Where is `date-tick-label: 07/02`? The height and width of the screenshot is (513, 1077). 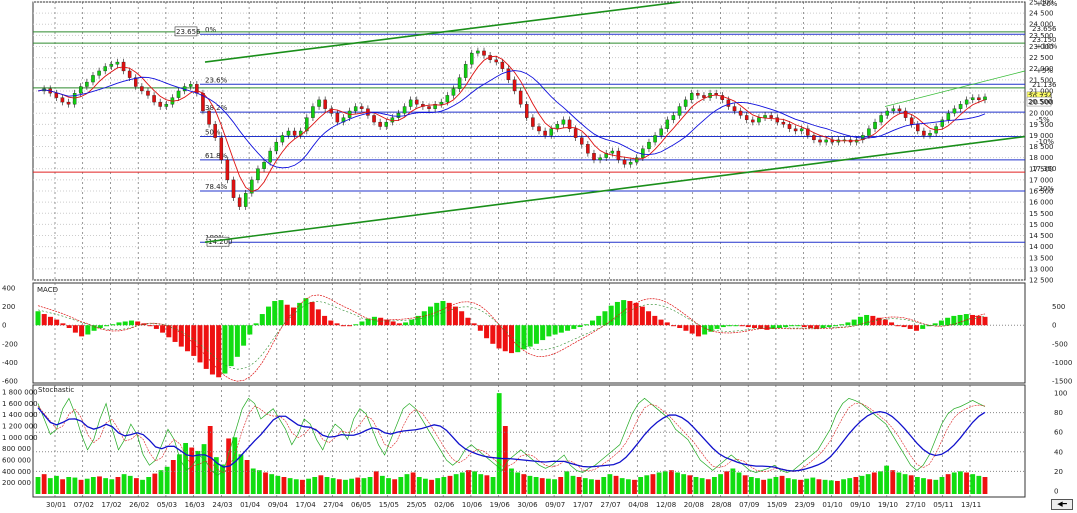 date-tick-label: 07/02 is located at coordinates (84, 505).